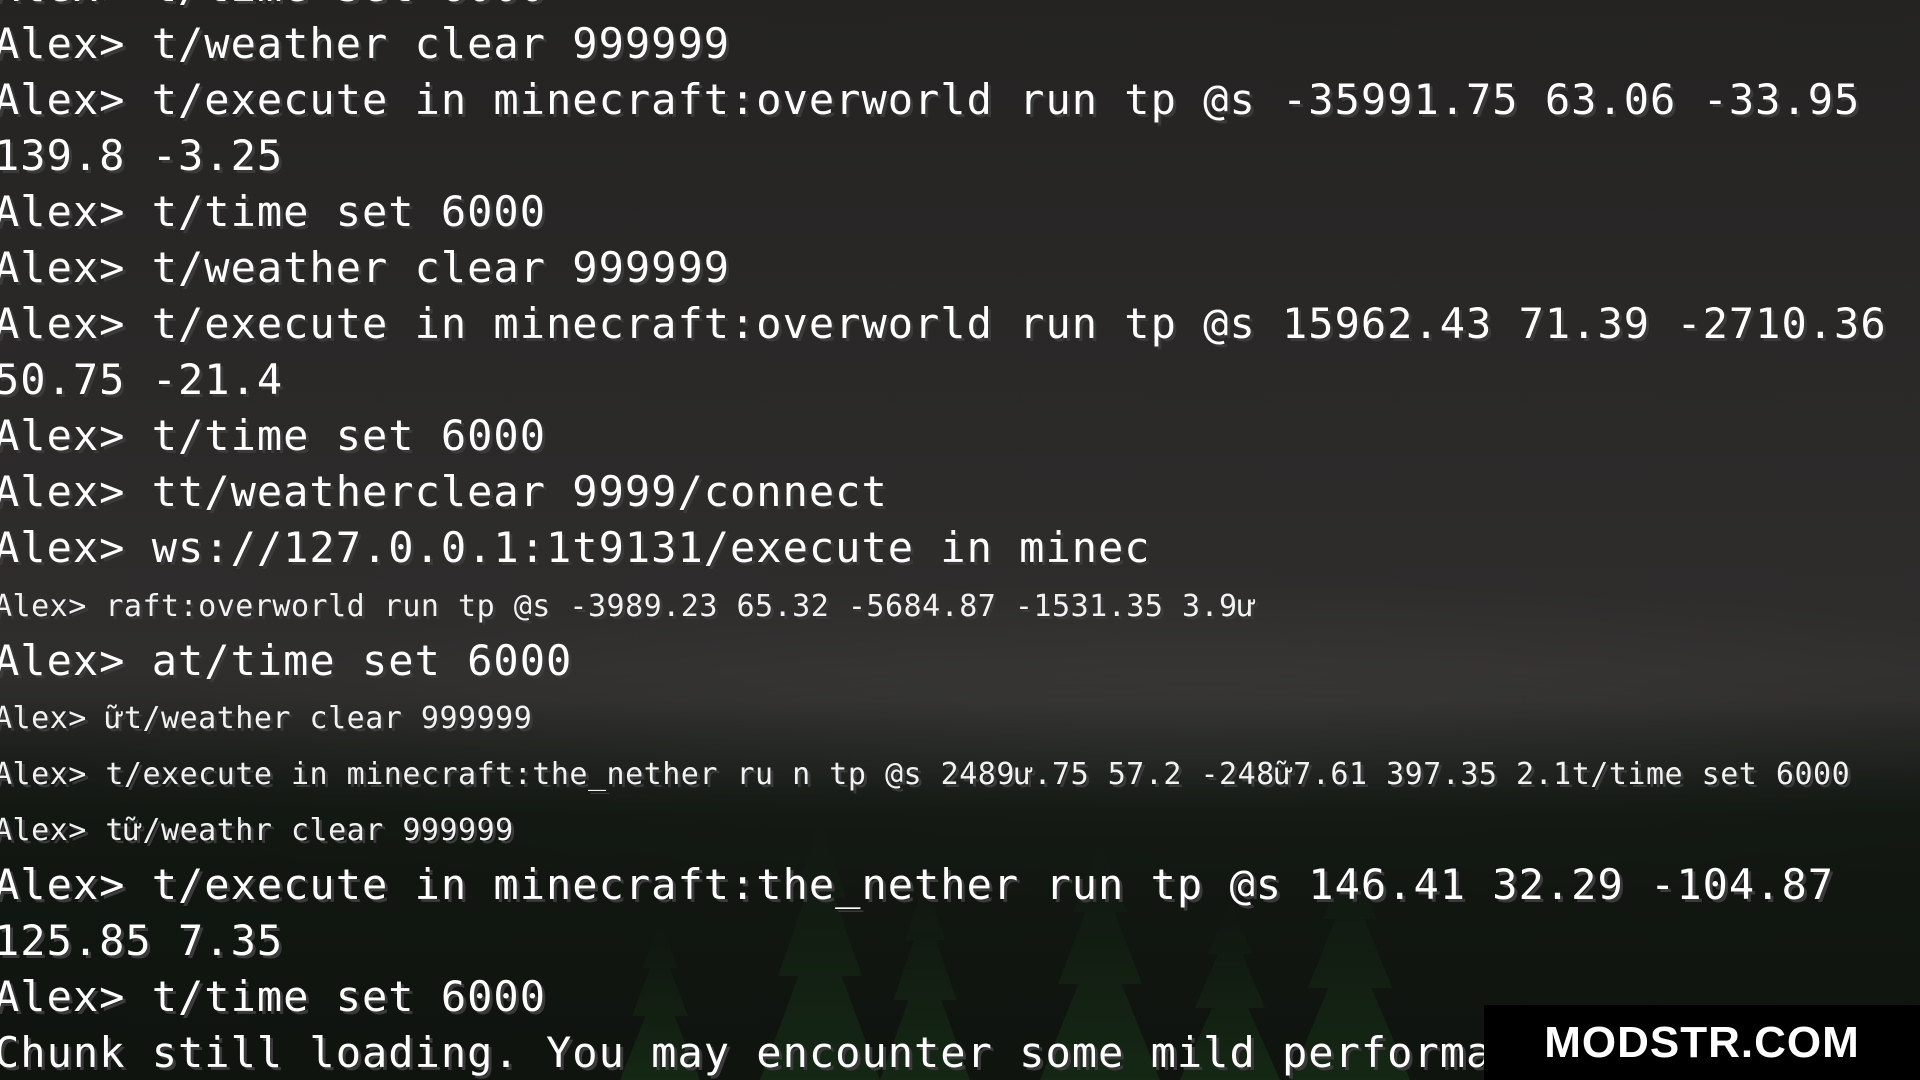 The height and width of the screenshot is (1080, 1920). I want to click on chat-line: 50.75 -21.4, so click(142, 379).